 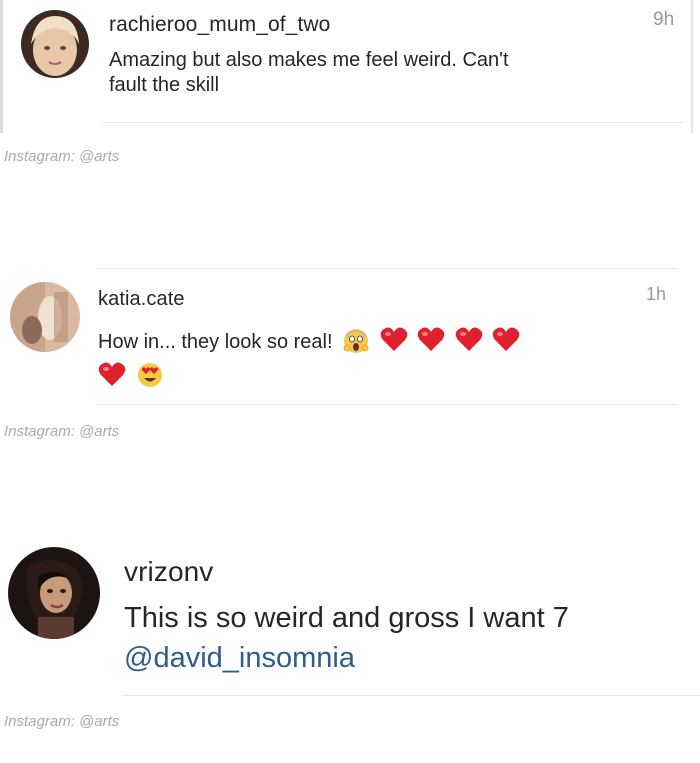 I want to click on comment-text-line: fault the skill, so click(x=164, y=85).